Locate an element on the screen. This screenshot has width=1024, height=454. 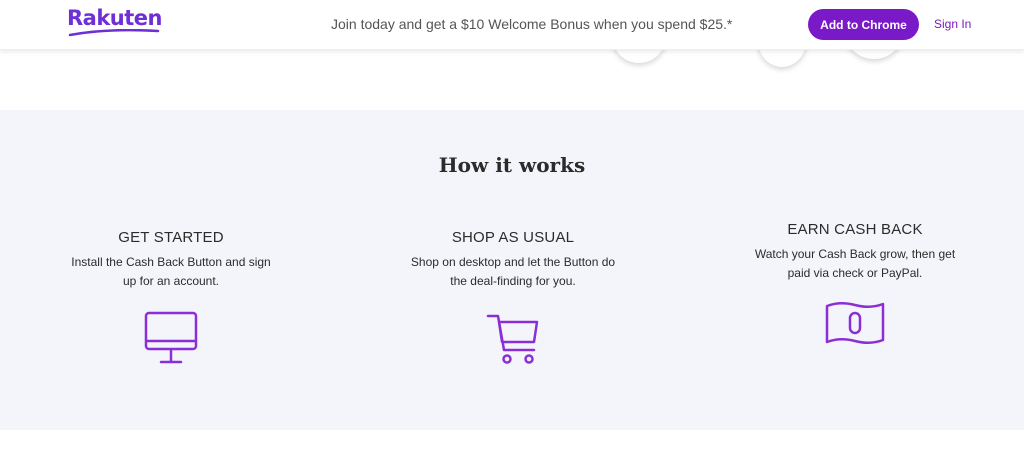
hero-bottom-area is located at coordinates (512, 79).